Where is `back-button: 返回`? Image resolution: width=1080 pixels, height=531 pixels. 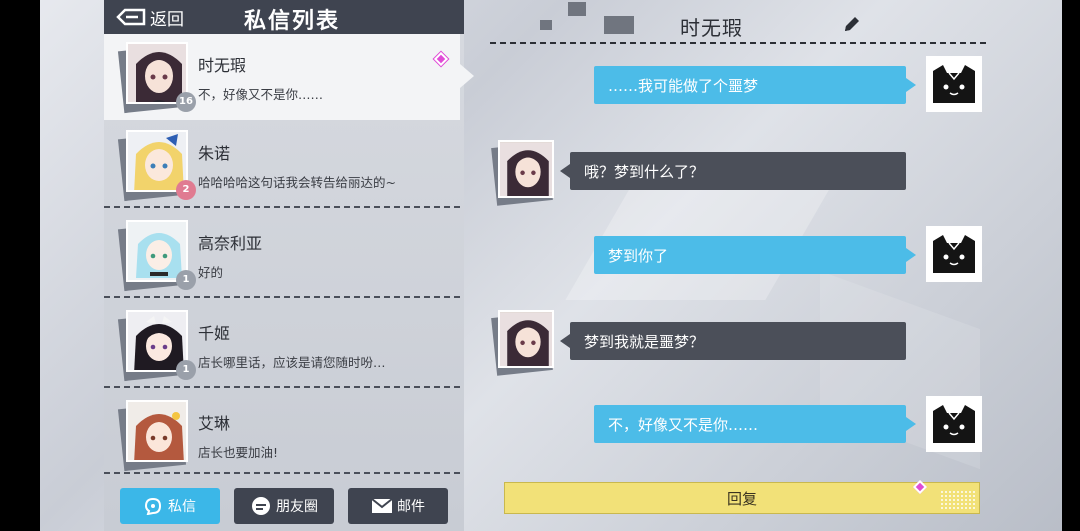
back-button: 返回 is located at coordinates (150, 17).